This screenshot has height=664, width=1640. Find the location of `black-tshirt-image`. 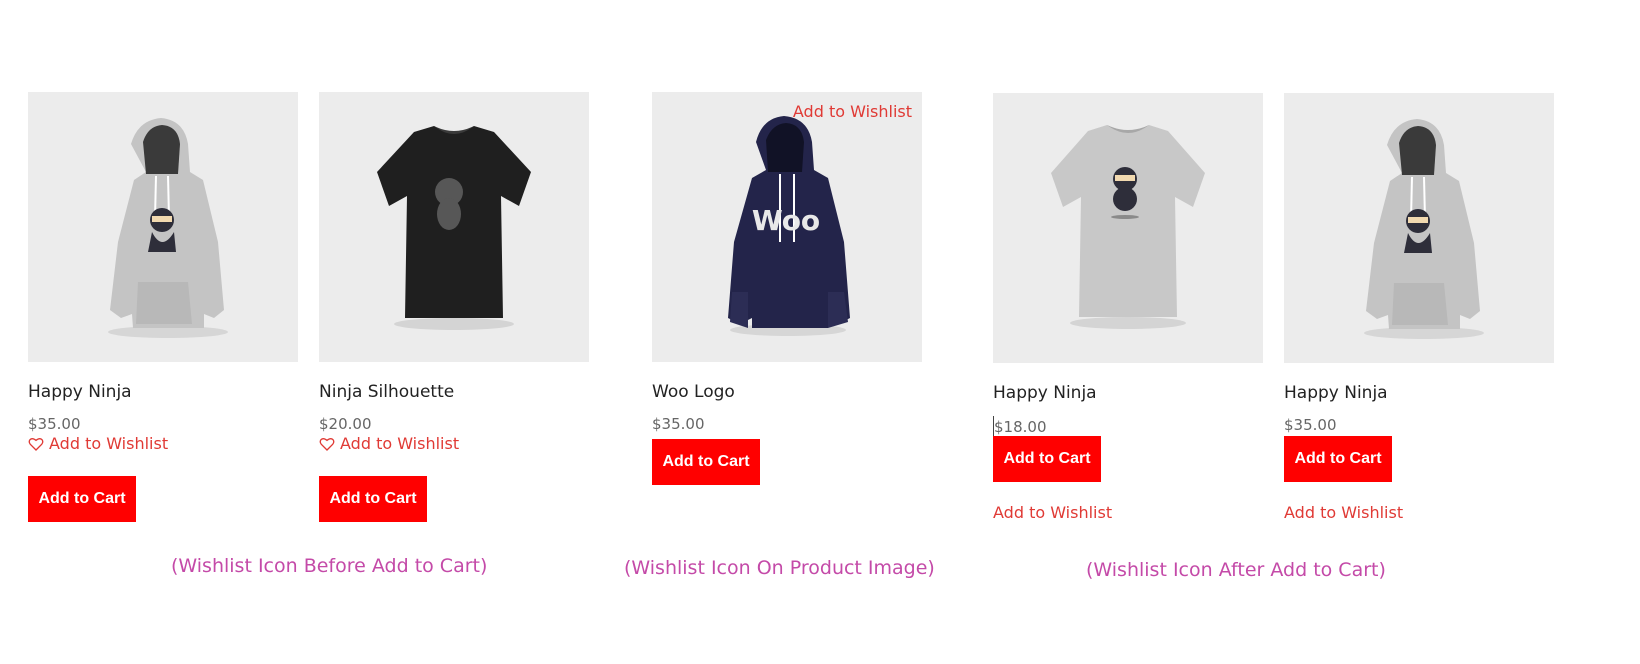

black-tshirt-image is located at coordinates (454, 228).